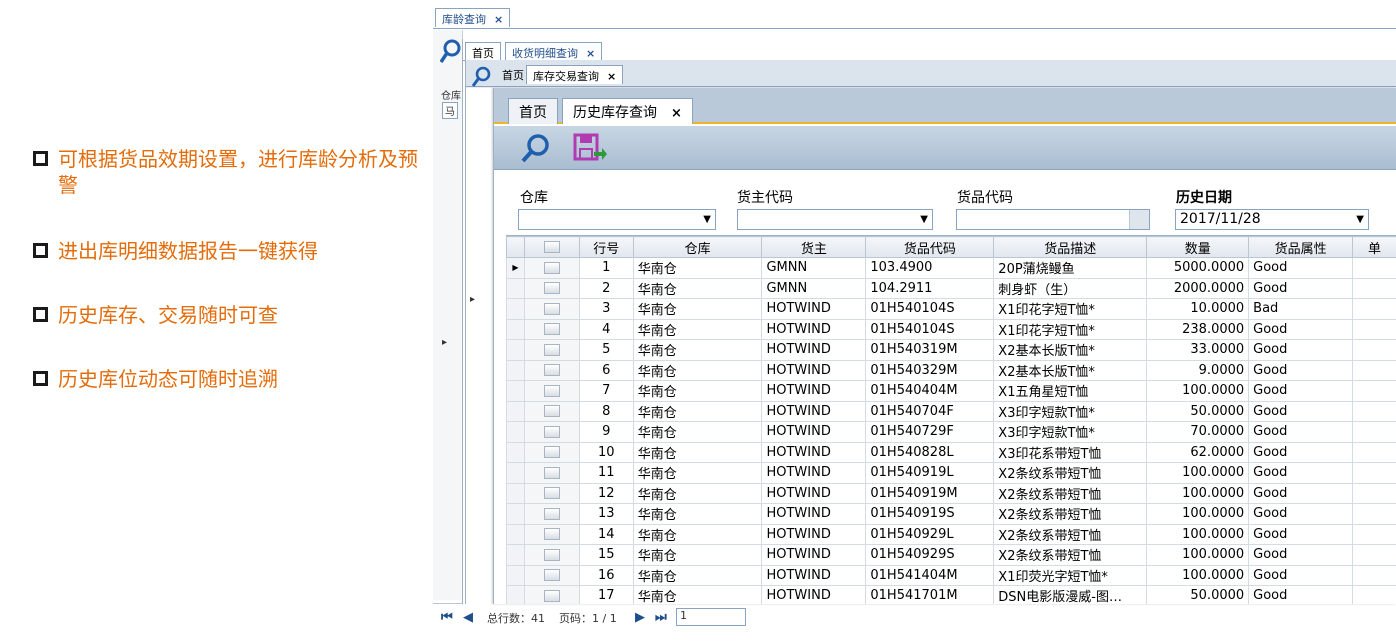  Describe the element at coordinates (930, 473) in the screenshot. I see `cell-item-code: 01H540919L` at that location.